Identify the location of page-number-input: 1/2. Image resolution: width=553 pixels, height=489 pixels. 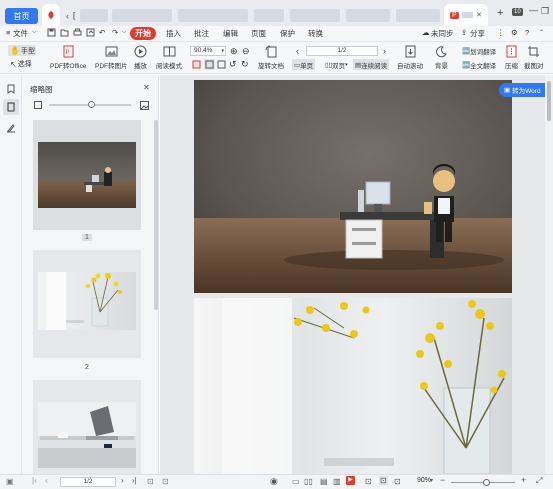
(342, 51).